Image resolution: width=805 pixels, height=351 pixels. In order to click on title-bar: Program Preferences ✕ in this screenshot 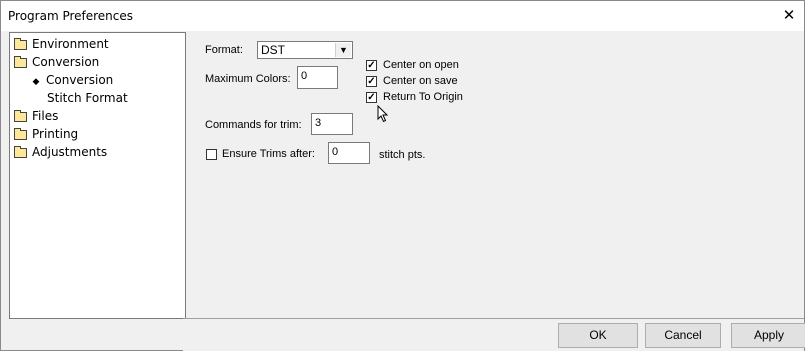, I will do `click(402, 16)`.